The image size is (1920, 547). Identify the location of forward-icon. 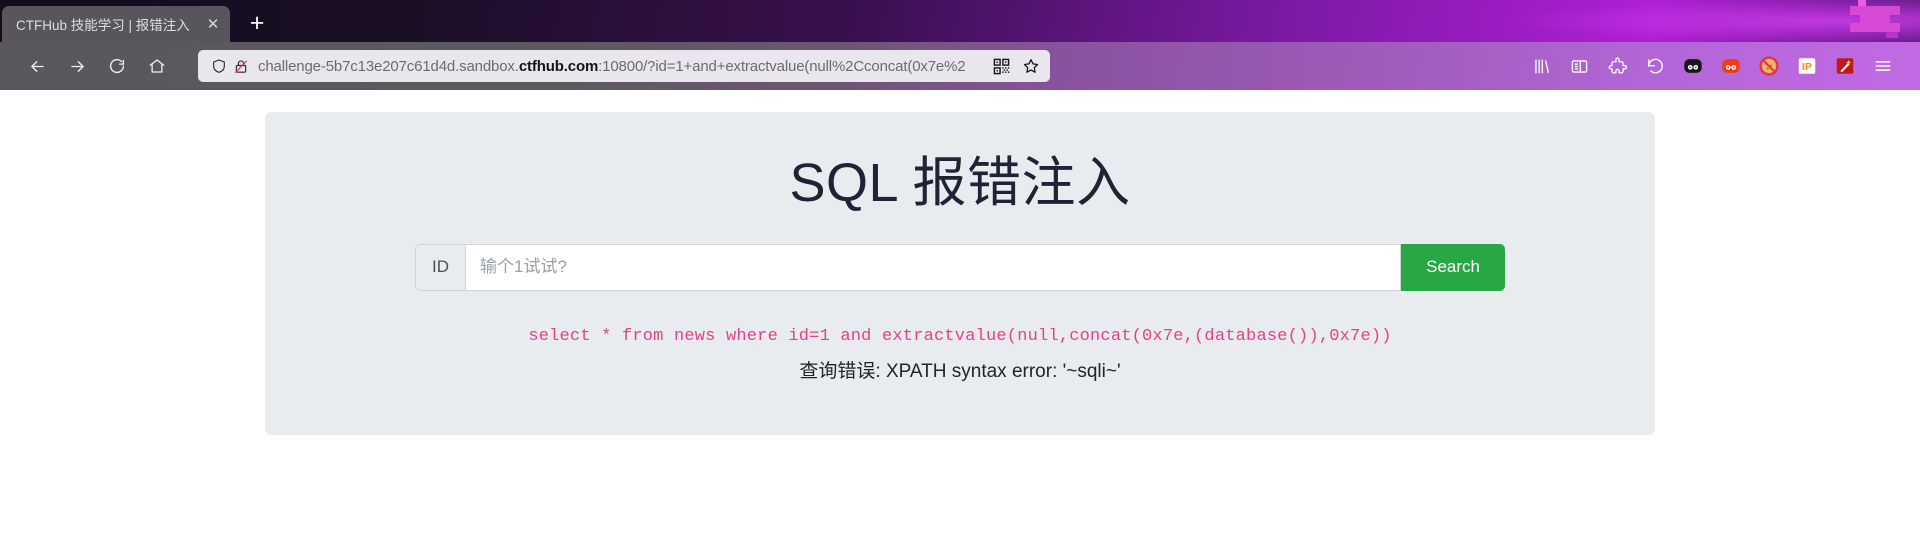
(77, 66).